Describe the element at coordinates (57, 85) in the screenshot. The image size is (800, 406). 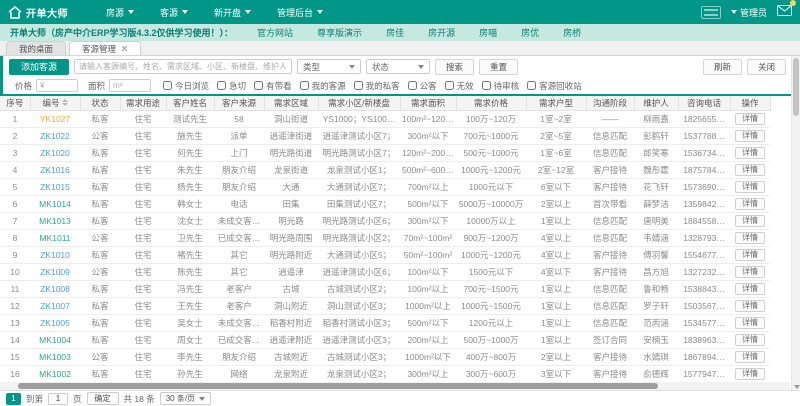
I see `price-input` at that location.